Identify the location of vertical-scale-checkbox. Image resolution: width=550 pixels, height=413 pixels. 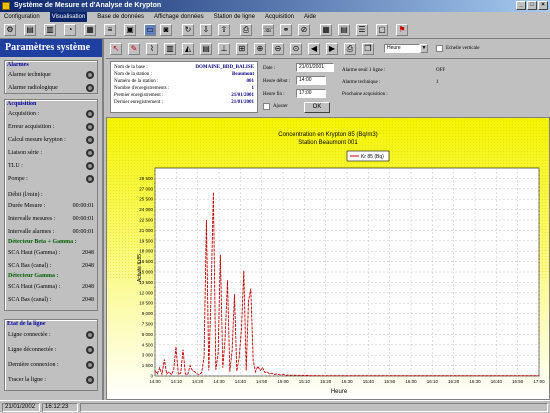
(439, 48).